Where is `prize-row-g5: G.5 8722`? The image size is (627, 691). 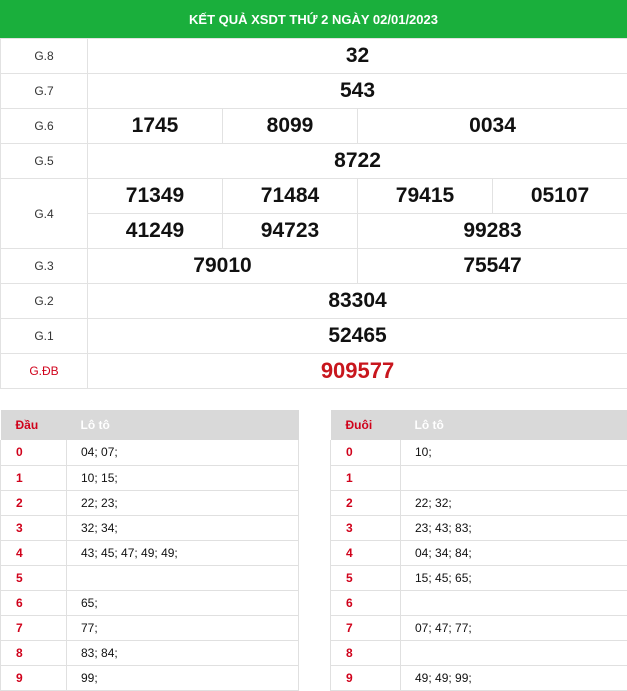
prize-row-g5: G.5 8722 is located at coordinates (314, 161).